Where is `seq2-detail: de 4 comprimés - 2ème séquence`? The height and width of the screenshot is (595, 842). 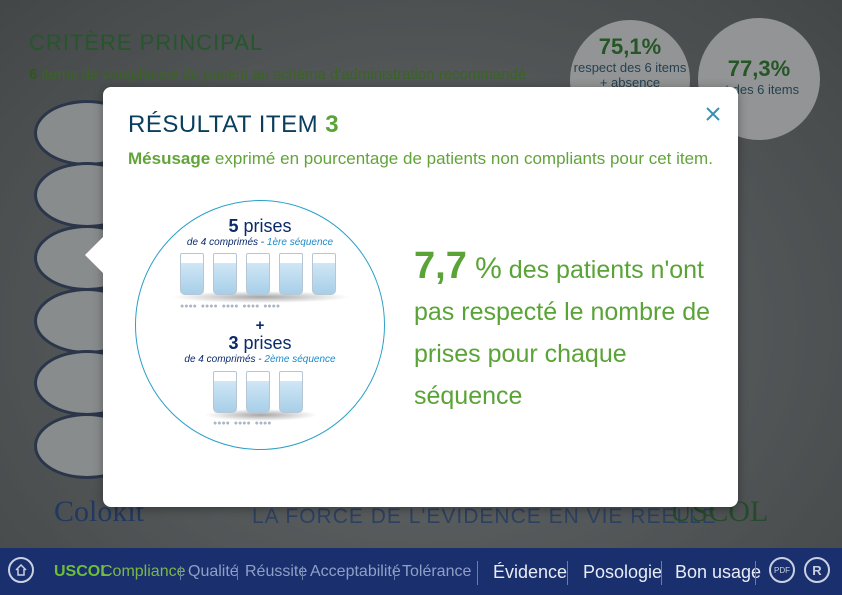
seq2-detail: de 4 comprimés - 2ème séquence is located at coordinates (260, 359).